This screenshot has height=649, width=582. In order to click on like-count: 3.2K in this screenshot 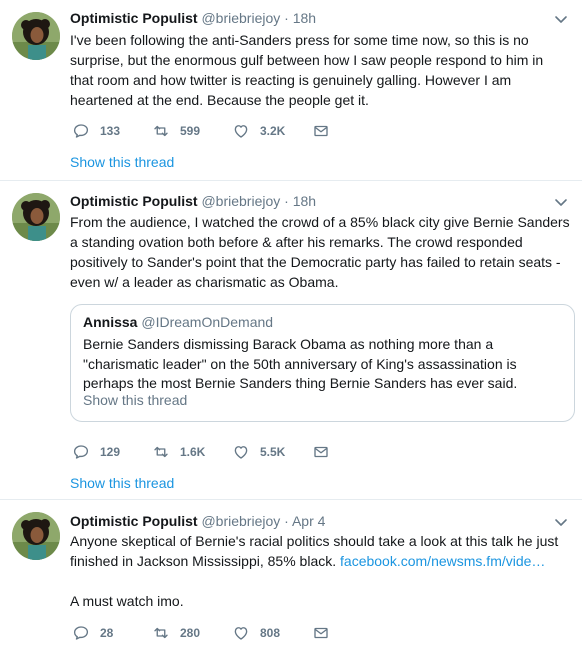, I will do `click(273, 131)`.